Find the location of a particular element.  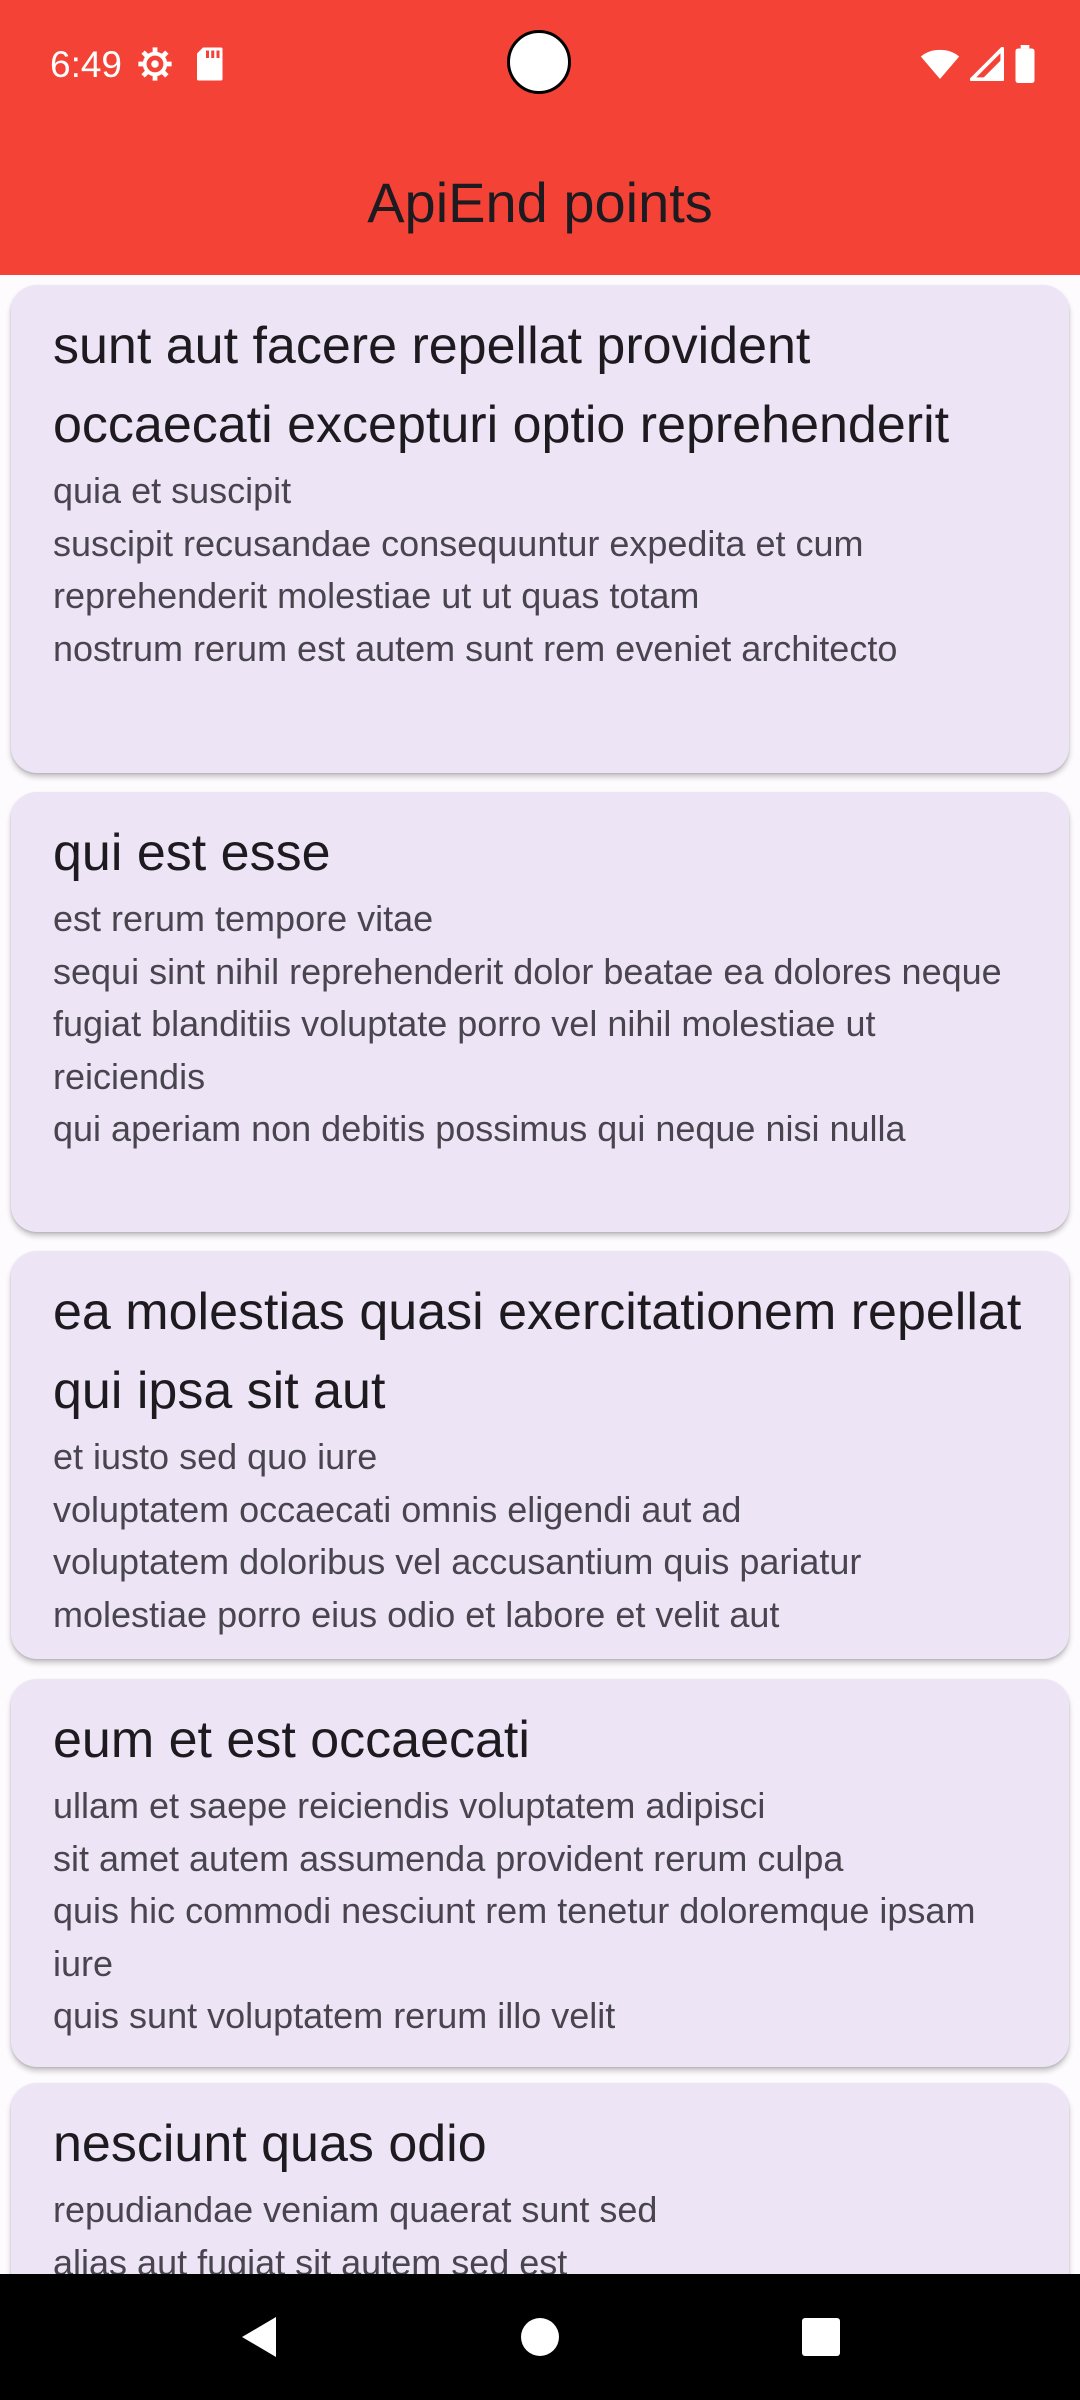

back-icon is located at coordinates (260, 2337).